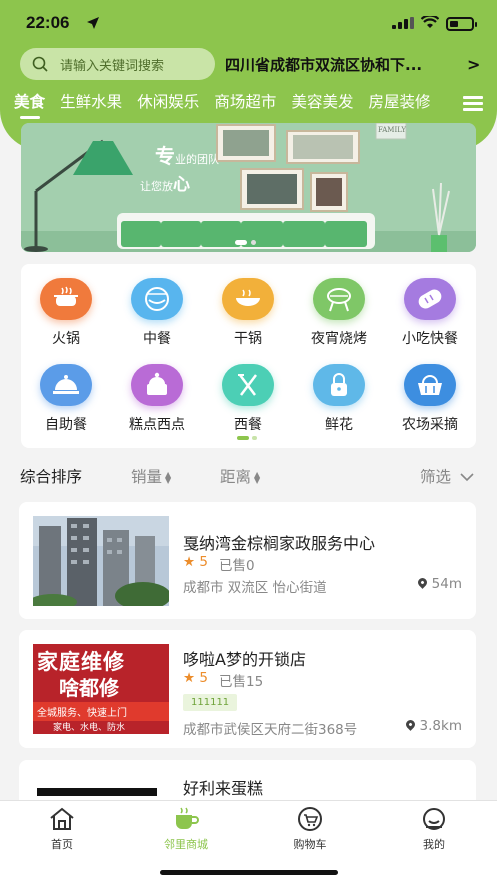 The image size is (497, 883). What do you see at coordinates (203, 678) in the screenshot?
I see `rating-value: 5` at bounding box center [203, 678].